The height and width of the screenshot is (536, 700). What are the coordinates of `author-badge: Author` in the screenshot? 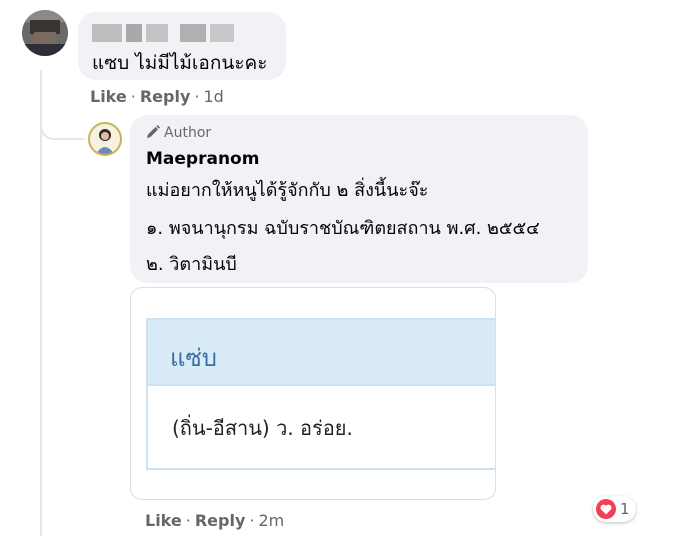 It's located at (178, 133).